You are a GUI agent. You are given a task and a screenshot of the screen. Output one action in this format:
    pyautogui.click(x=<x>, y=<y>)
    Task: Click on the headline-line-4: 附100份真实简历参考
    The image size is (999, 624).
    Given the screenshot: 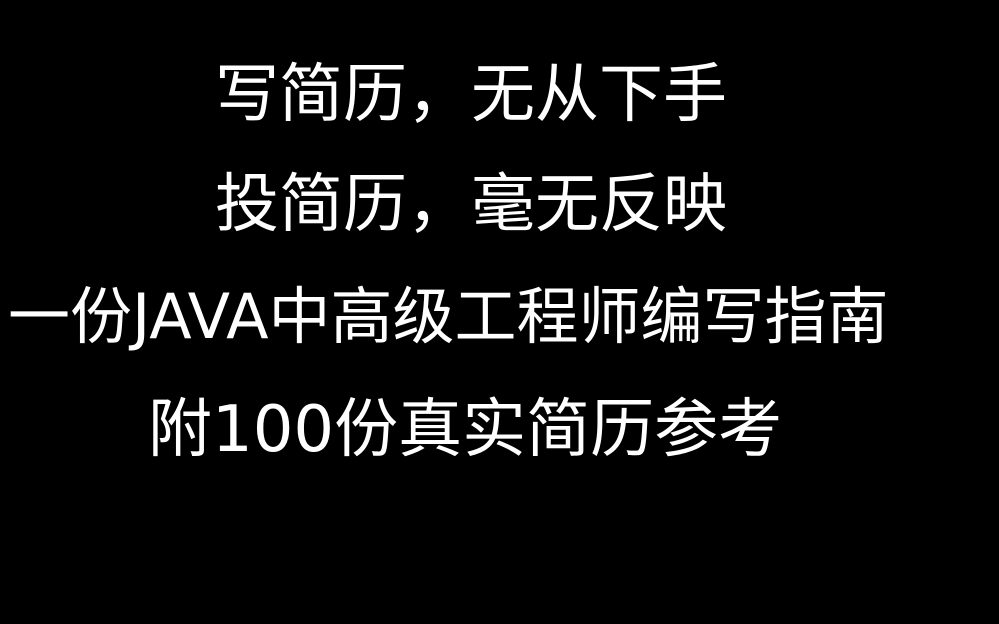 What is the action you would take?
    pyautogui.click(x=465, y=430)
    